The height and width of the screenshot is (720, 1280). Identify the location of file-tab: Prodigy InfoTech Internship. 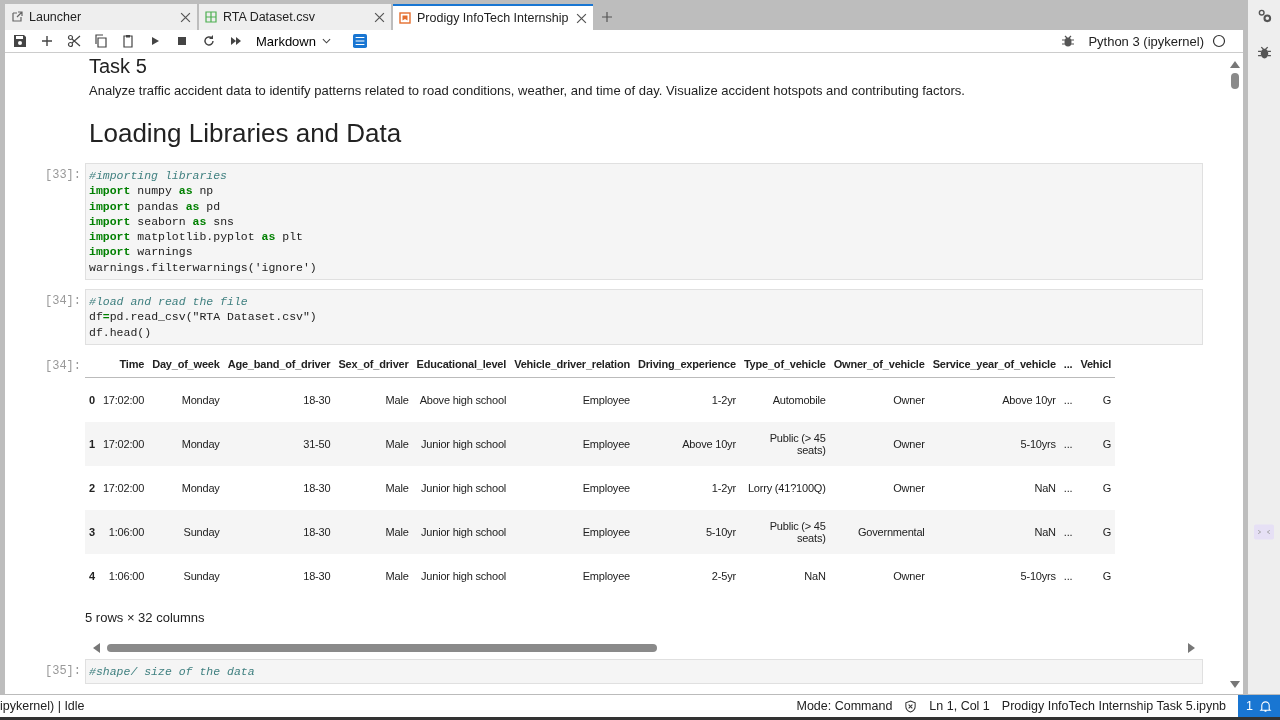
(493, 17).